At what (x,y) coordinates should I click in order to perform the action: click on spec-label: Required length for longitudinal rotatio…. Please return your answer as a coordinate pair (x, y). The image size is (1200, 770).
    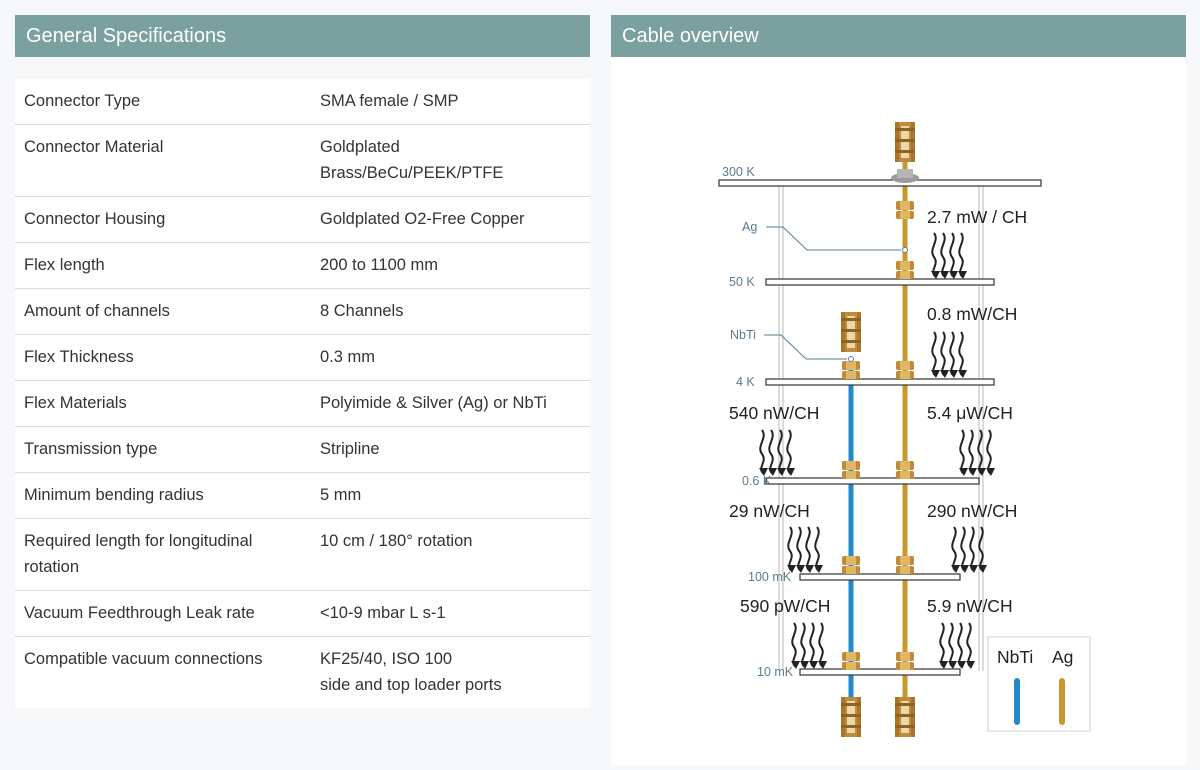
    Looking at the image, I should click on (138, 554).